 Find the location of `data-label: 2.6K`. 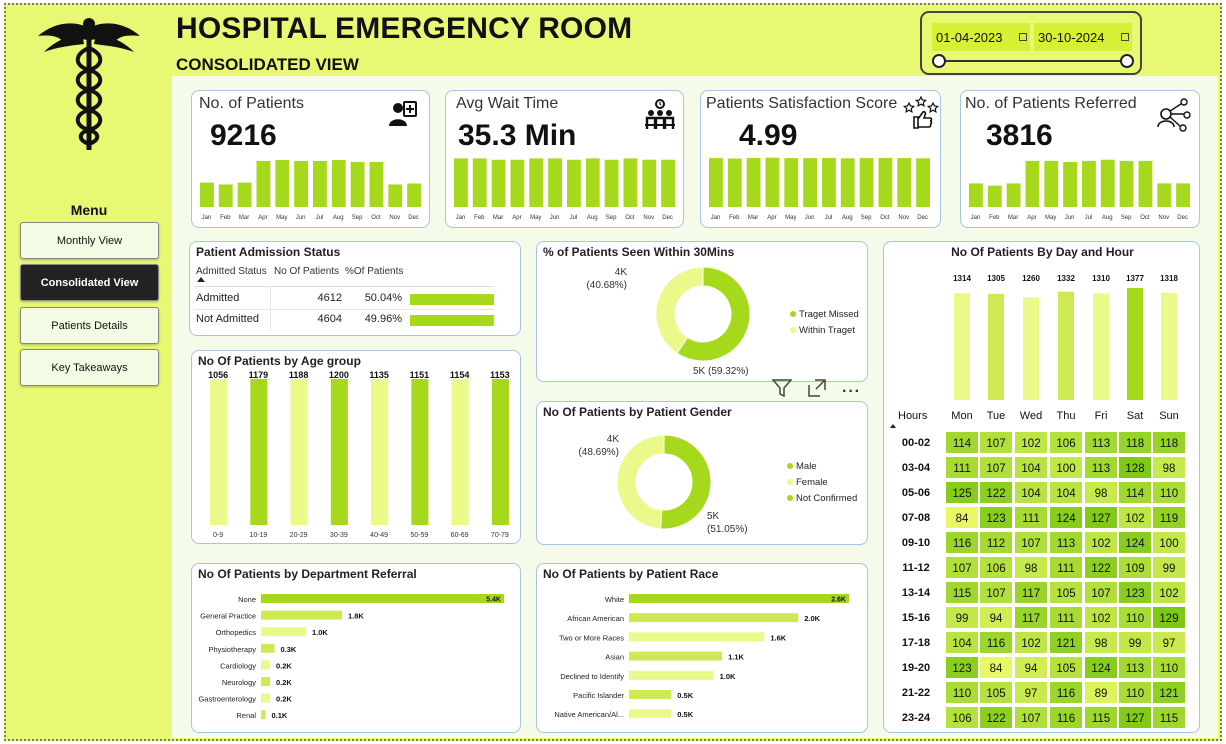

data-label: 2.6K is located at coordinates (838, 600).